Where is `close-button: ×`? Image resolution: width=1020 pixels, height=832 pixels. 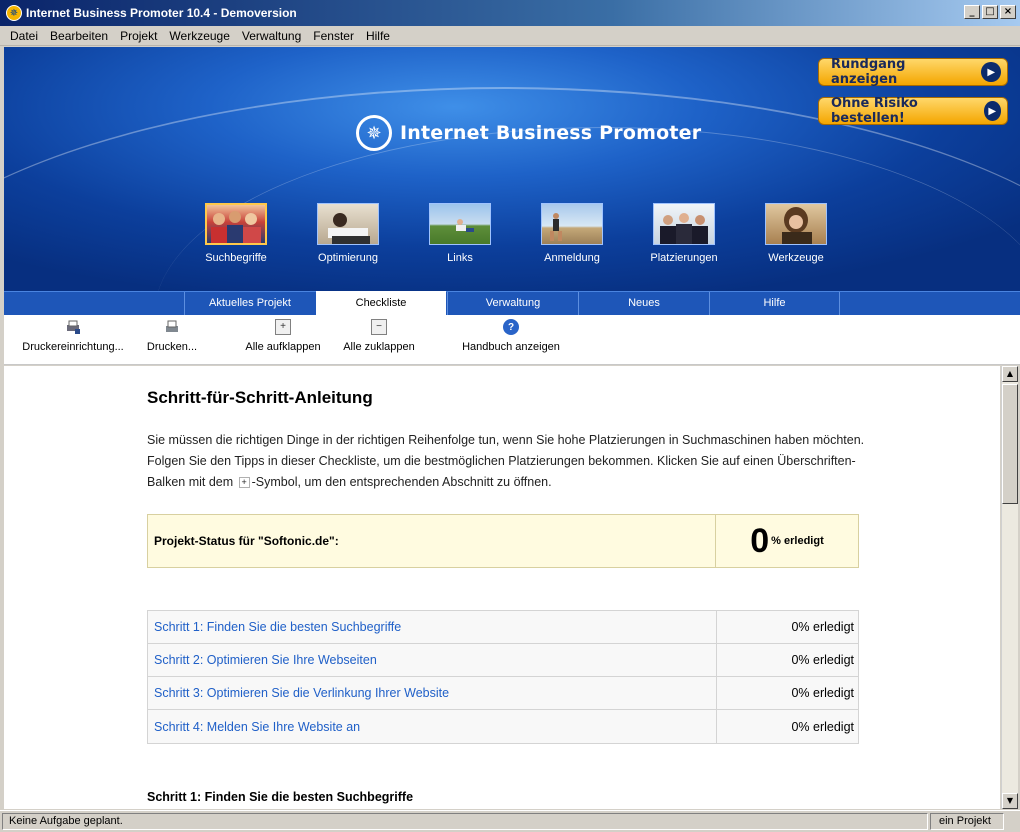
close-button: × is located at coordinates (1008, 12).